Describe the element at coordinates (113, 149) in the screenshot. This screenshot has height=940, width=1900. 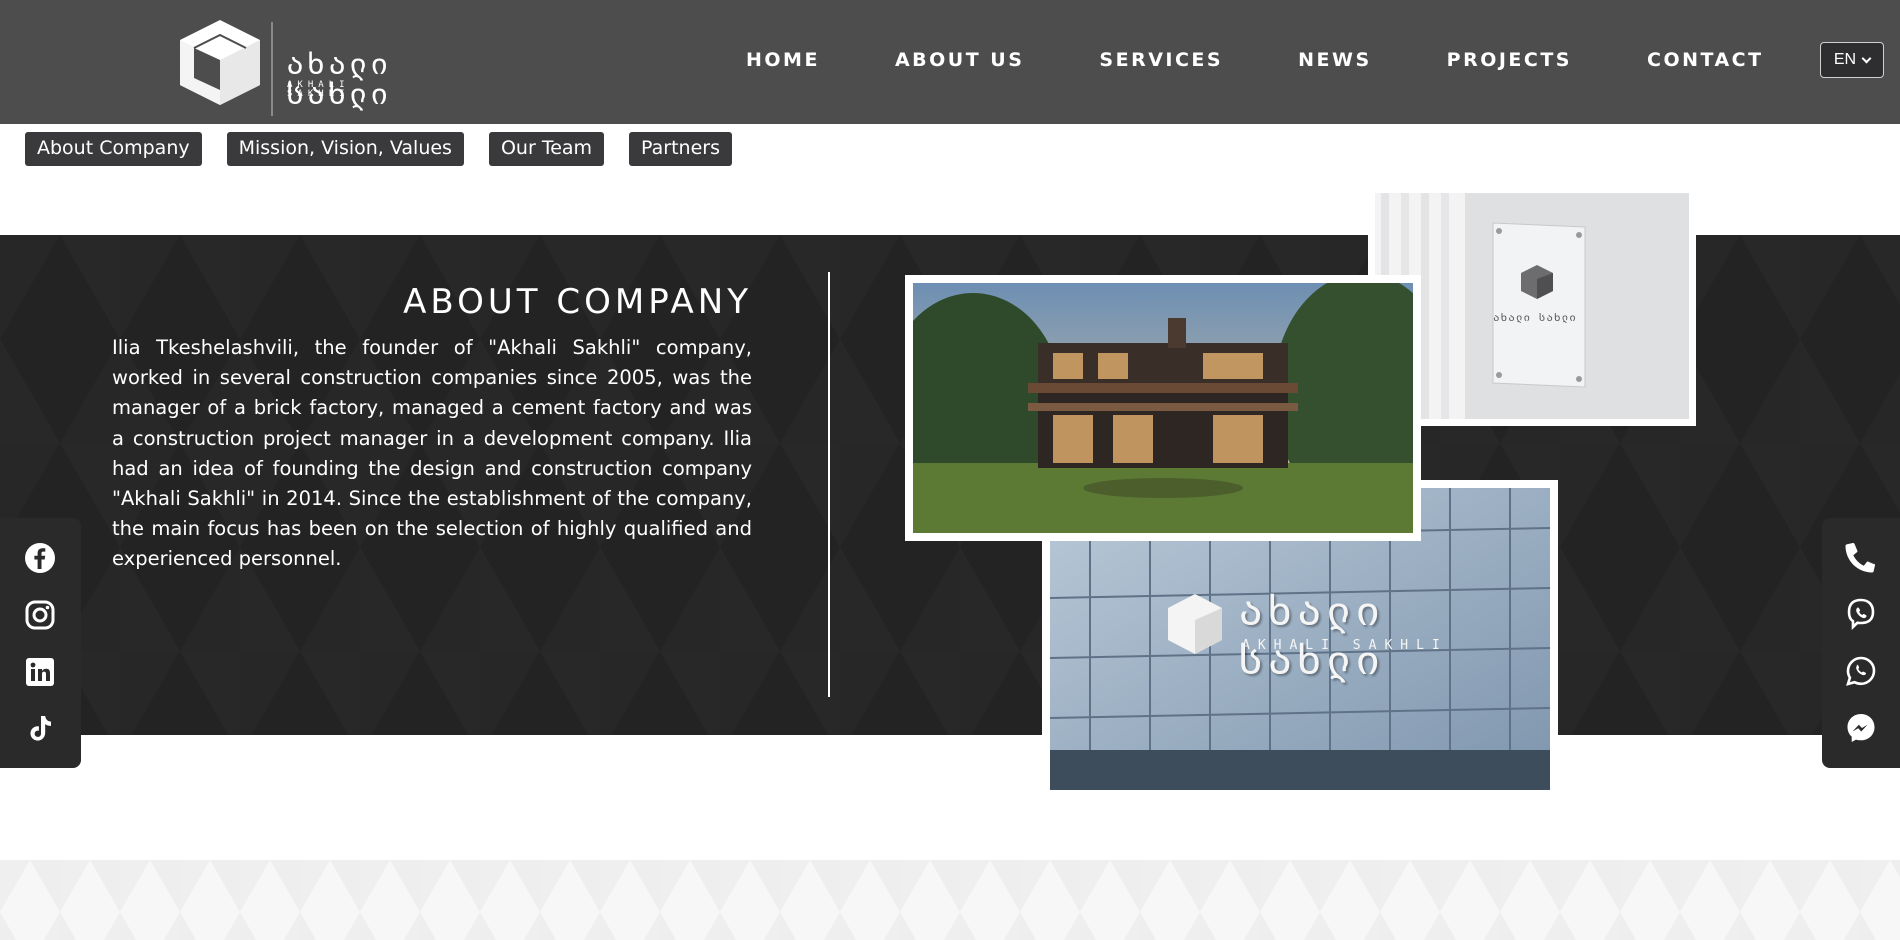
I see `tab-about-company: About Company` at that location.